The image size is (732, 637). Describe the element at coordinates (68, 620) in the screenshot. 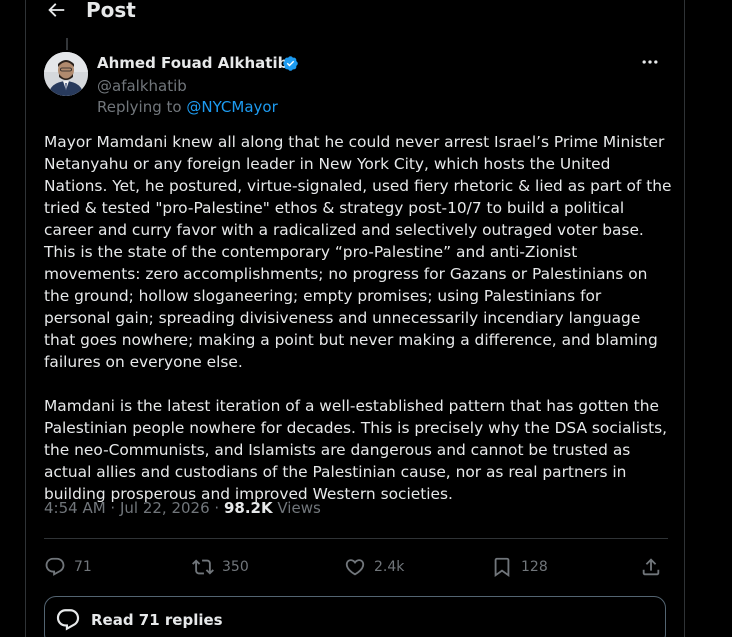

I see `replies-bubble-icon` at that location.